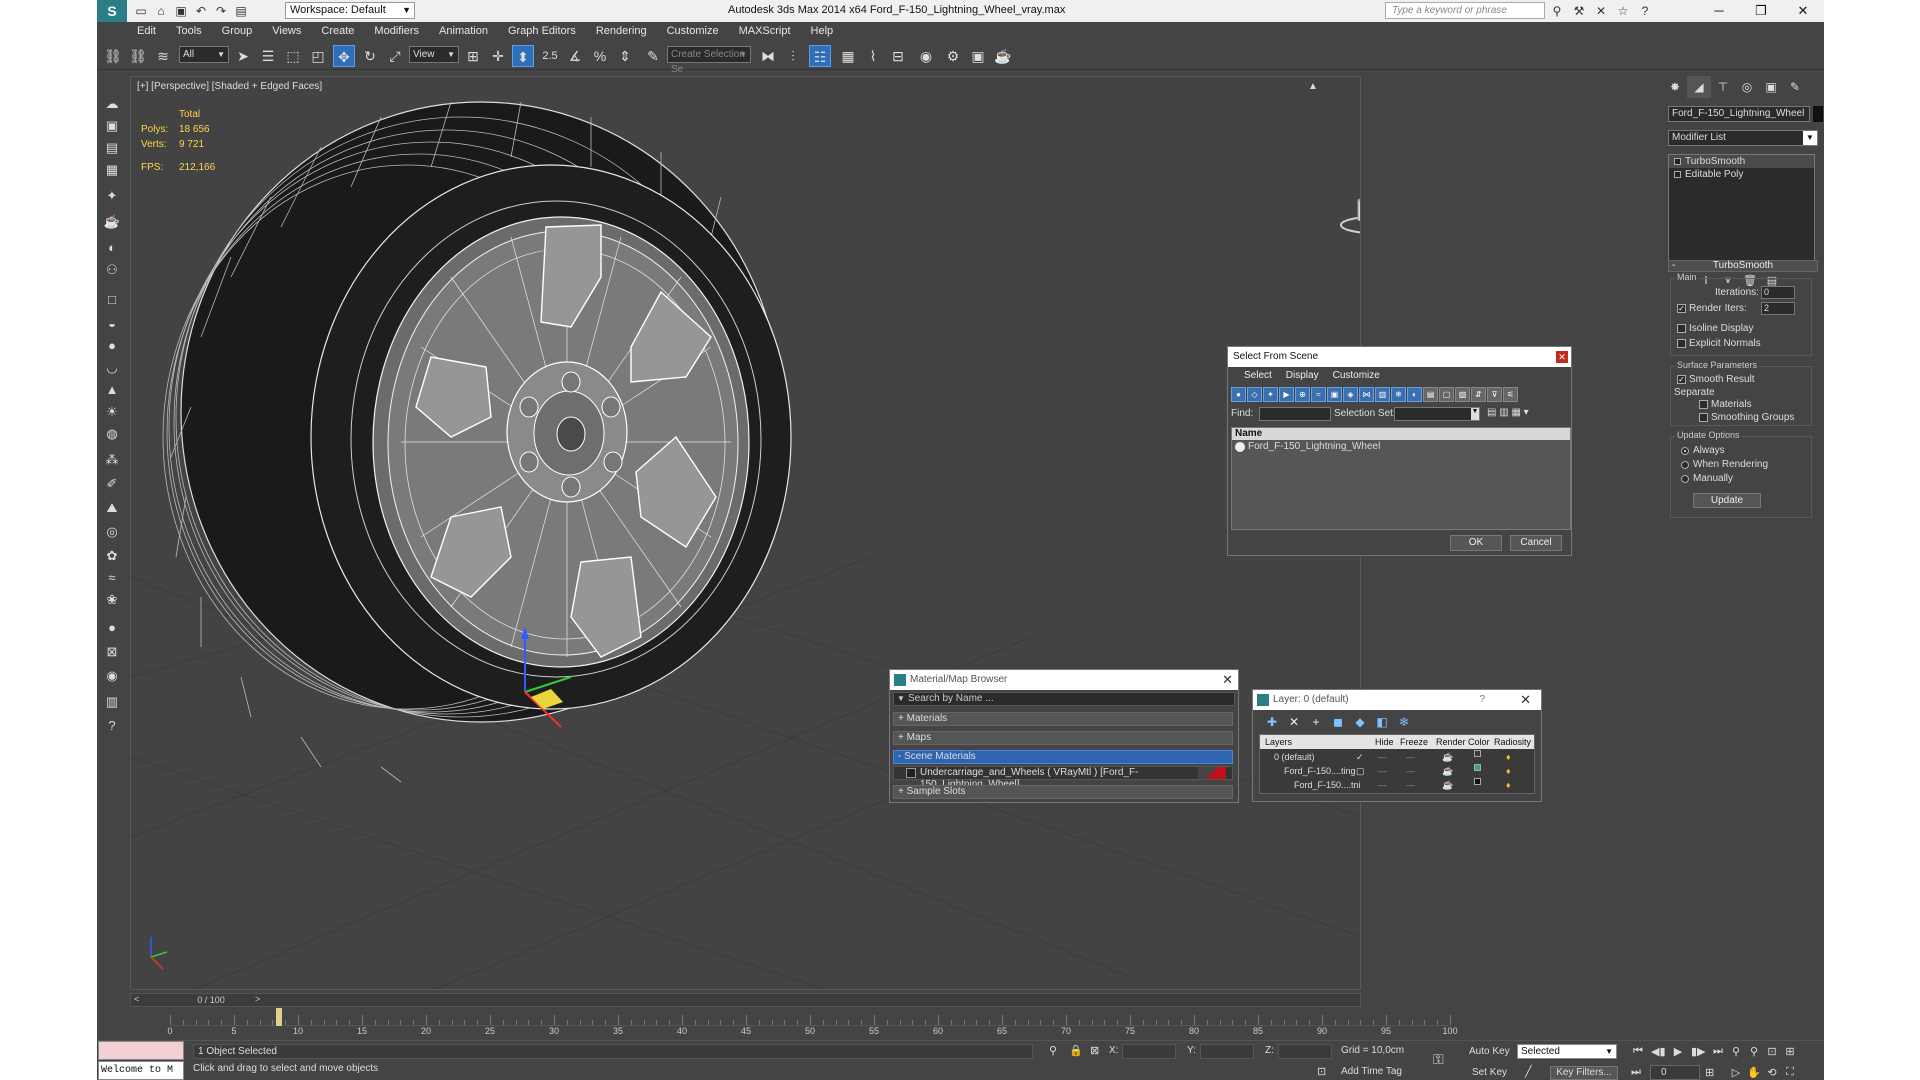  I want to click on explicit-normals-checkbox, so click(1681, 343).